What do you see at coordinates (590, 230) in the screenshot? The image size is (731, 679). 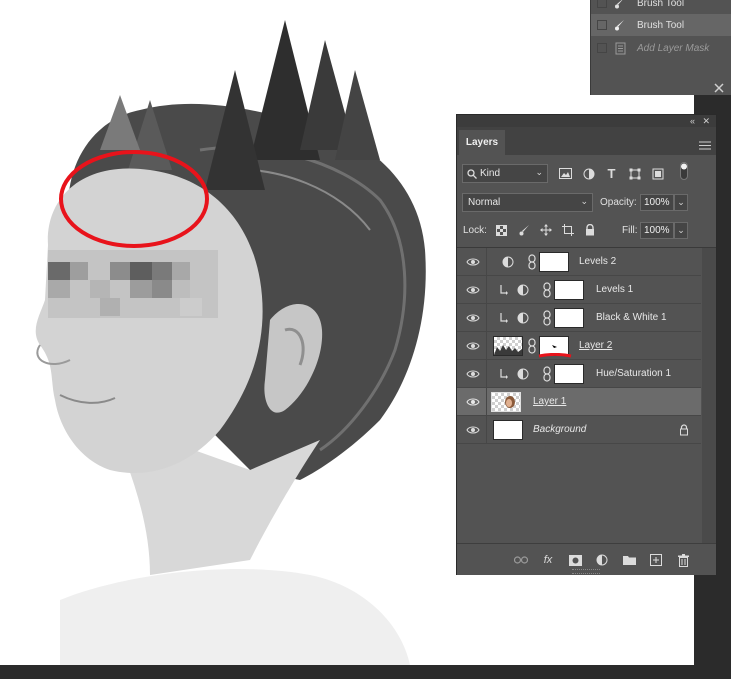 I see `lock-all-icon` at bounding box center [590, 230].